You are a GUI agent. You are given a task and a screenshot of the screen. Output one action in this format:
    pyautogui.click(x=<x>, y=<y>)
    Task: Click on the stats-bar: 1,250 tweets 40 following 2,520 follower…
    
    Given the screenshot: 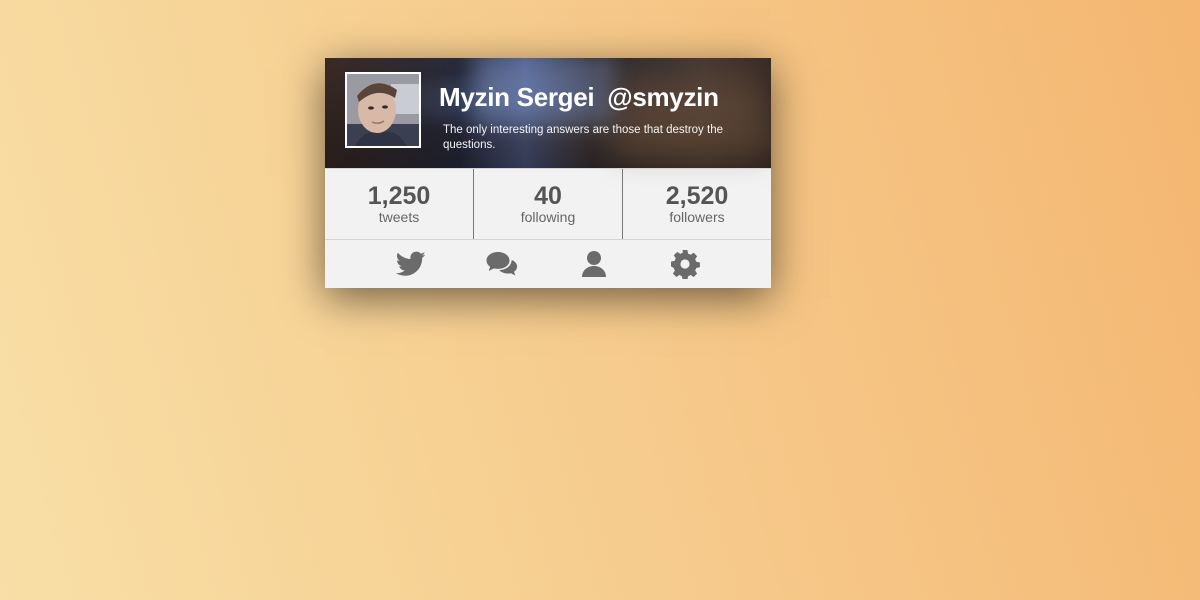 What is the action you would take?
    pyautogui.click(x=548, y=204)
    